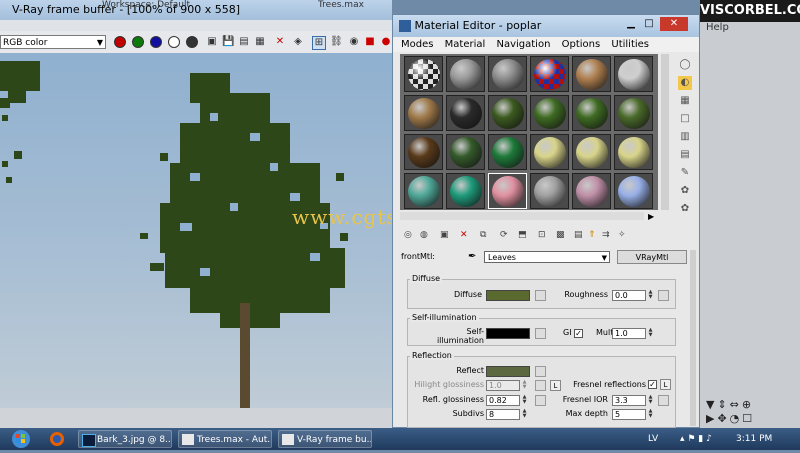  Describe the element at coordinates (717, 27) in the screenshot. I see `help-menu: Help` at that location.